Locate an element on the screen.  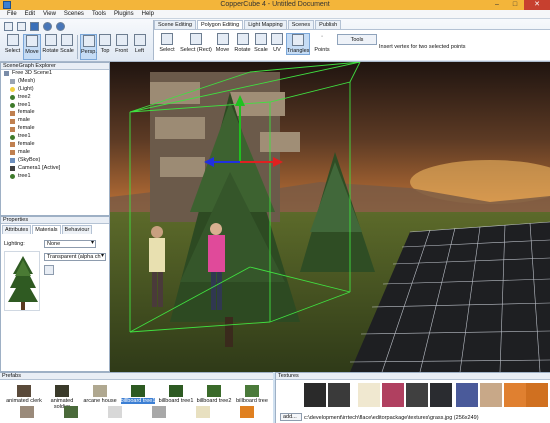
scenegraph-node: (Light) is located at coordinates (56, 90).